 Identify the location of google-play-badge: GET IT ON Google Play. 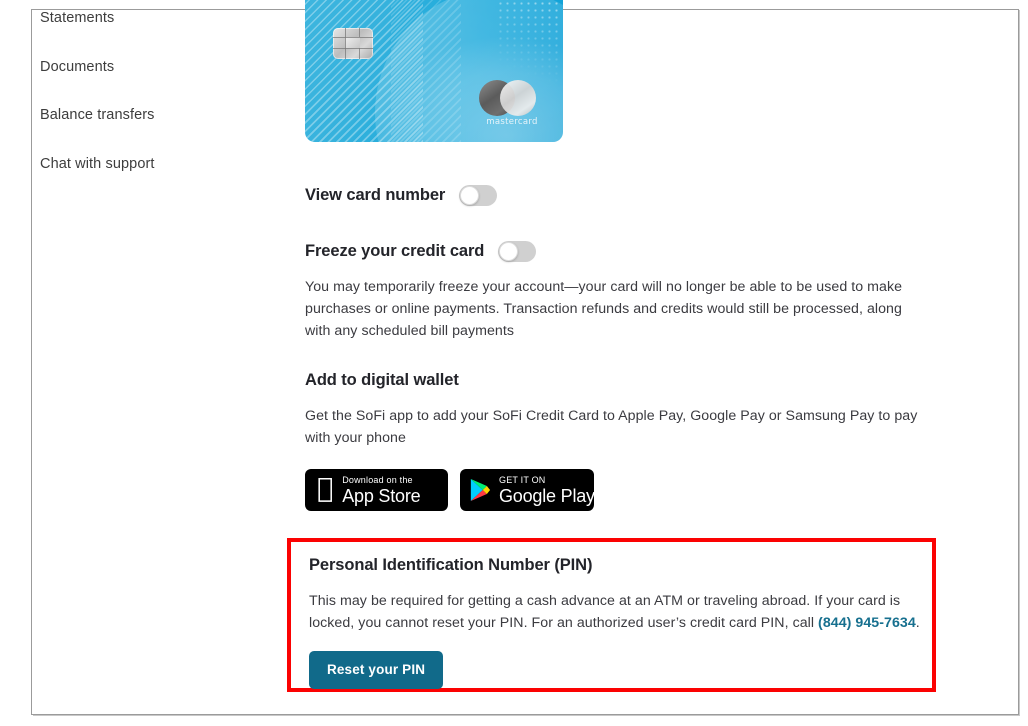
(527, 490).